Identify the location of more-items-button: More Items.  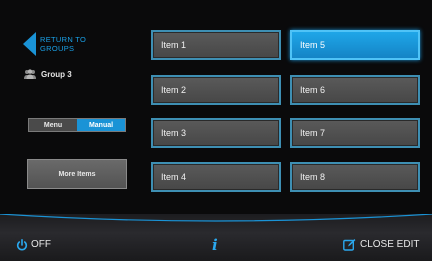
(77, 174).